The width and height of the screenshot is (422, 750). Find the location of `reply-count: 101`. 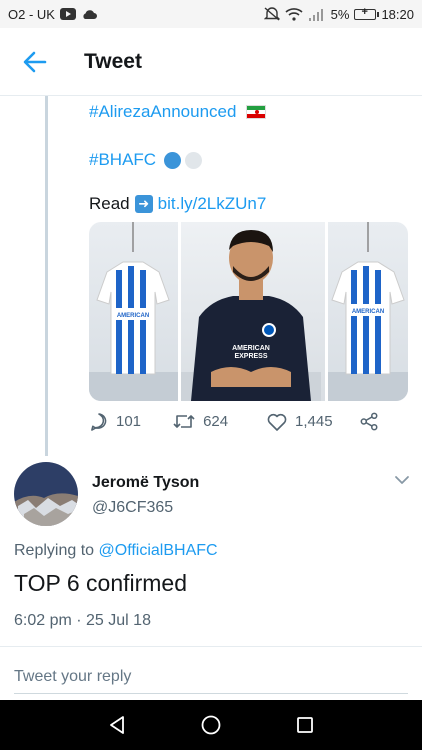

reply-count: 101 is located at coordinates (129, 421).